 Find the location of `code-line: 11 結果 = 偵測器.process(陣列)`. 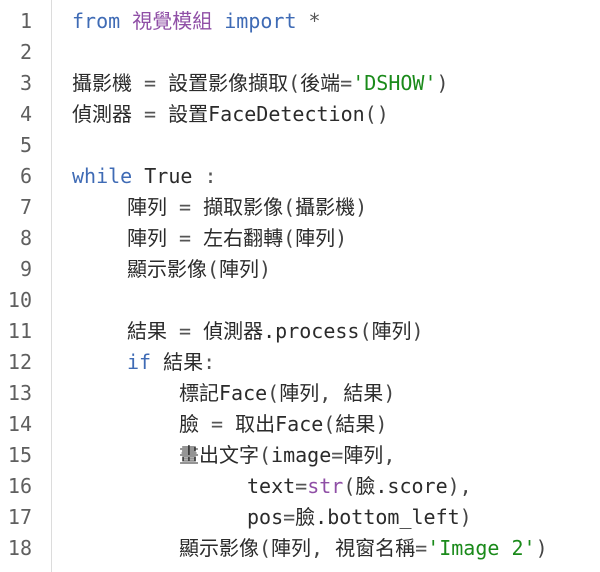

code-line: 11 結果 = 偵測器.process(陣列) is located at coordinates (300, 331).